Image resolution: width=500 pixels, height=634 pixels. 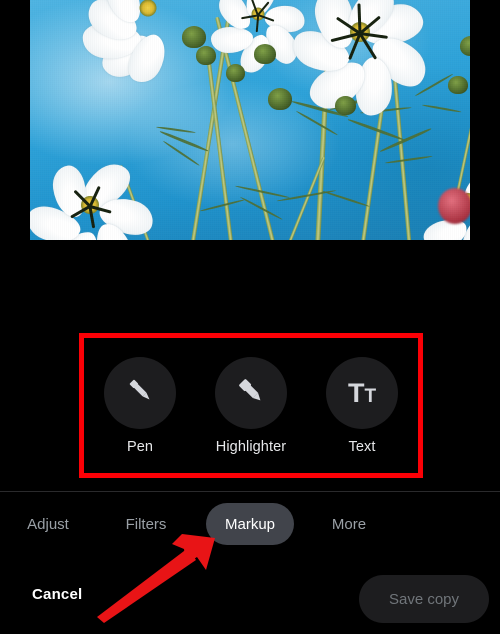 What do you see at coordinates (370, 396) in the screenshot?
I see `text-icon-glyph-small: T` at bounding box center [370, 396].